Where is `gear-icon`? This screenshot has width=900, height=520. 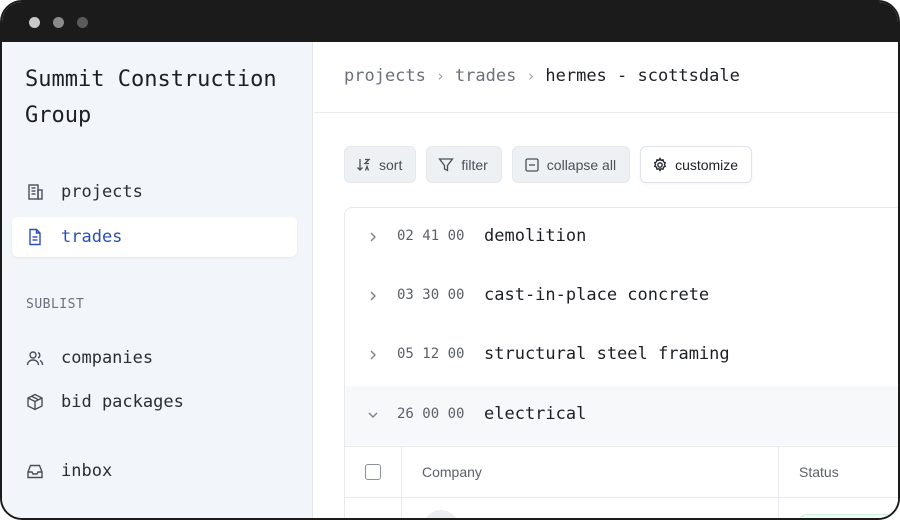 gear-icon is located at coordinates (660, 164).